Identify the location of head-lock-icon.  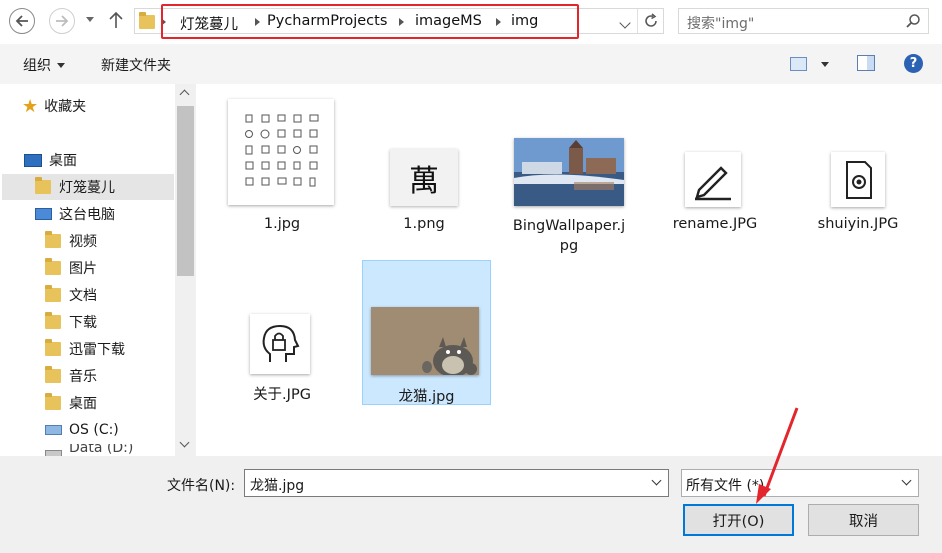
(281, 343).